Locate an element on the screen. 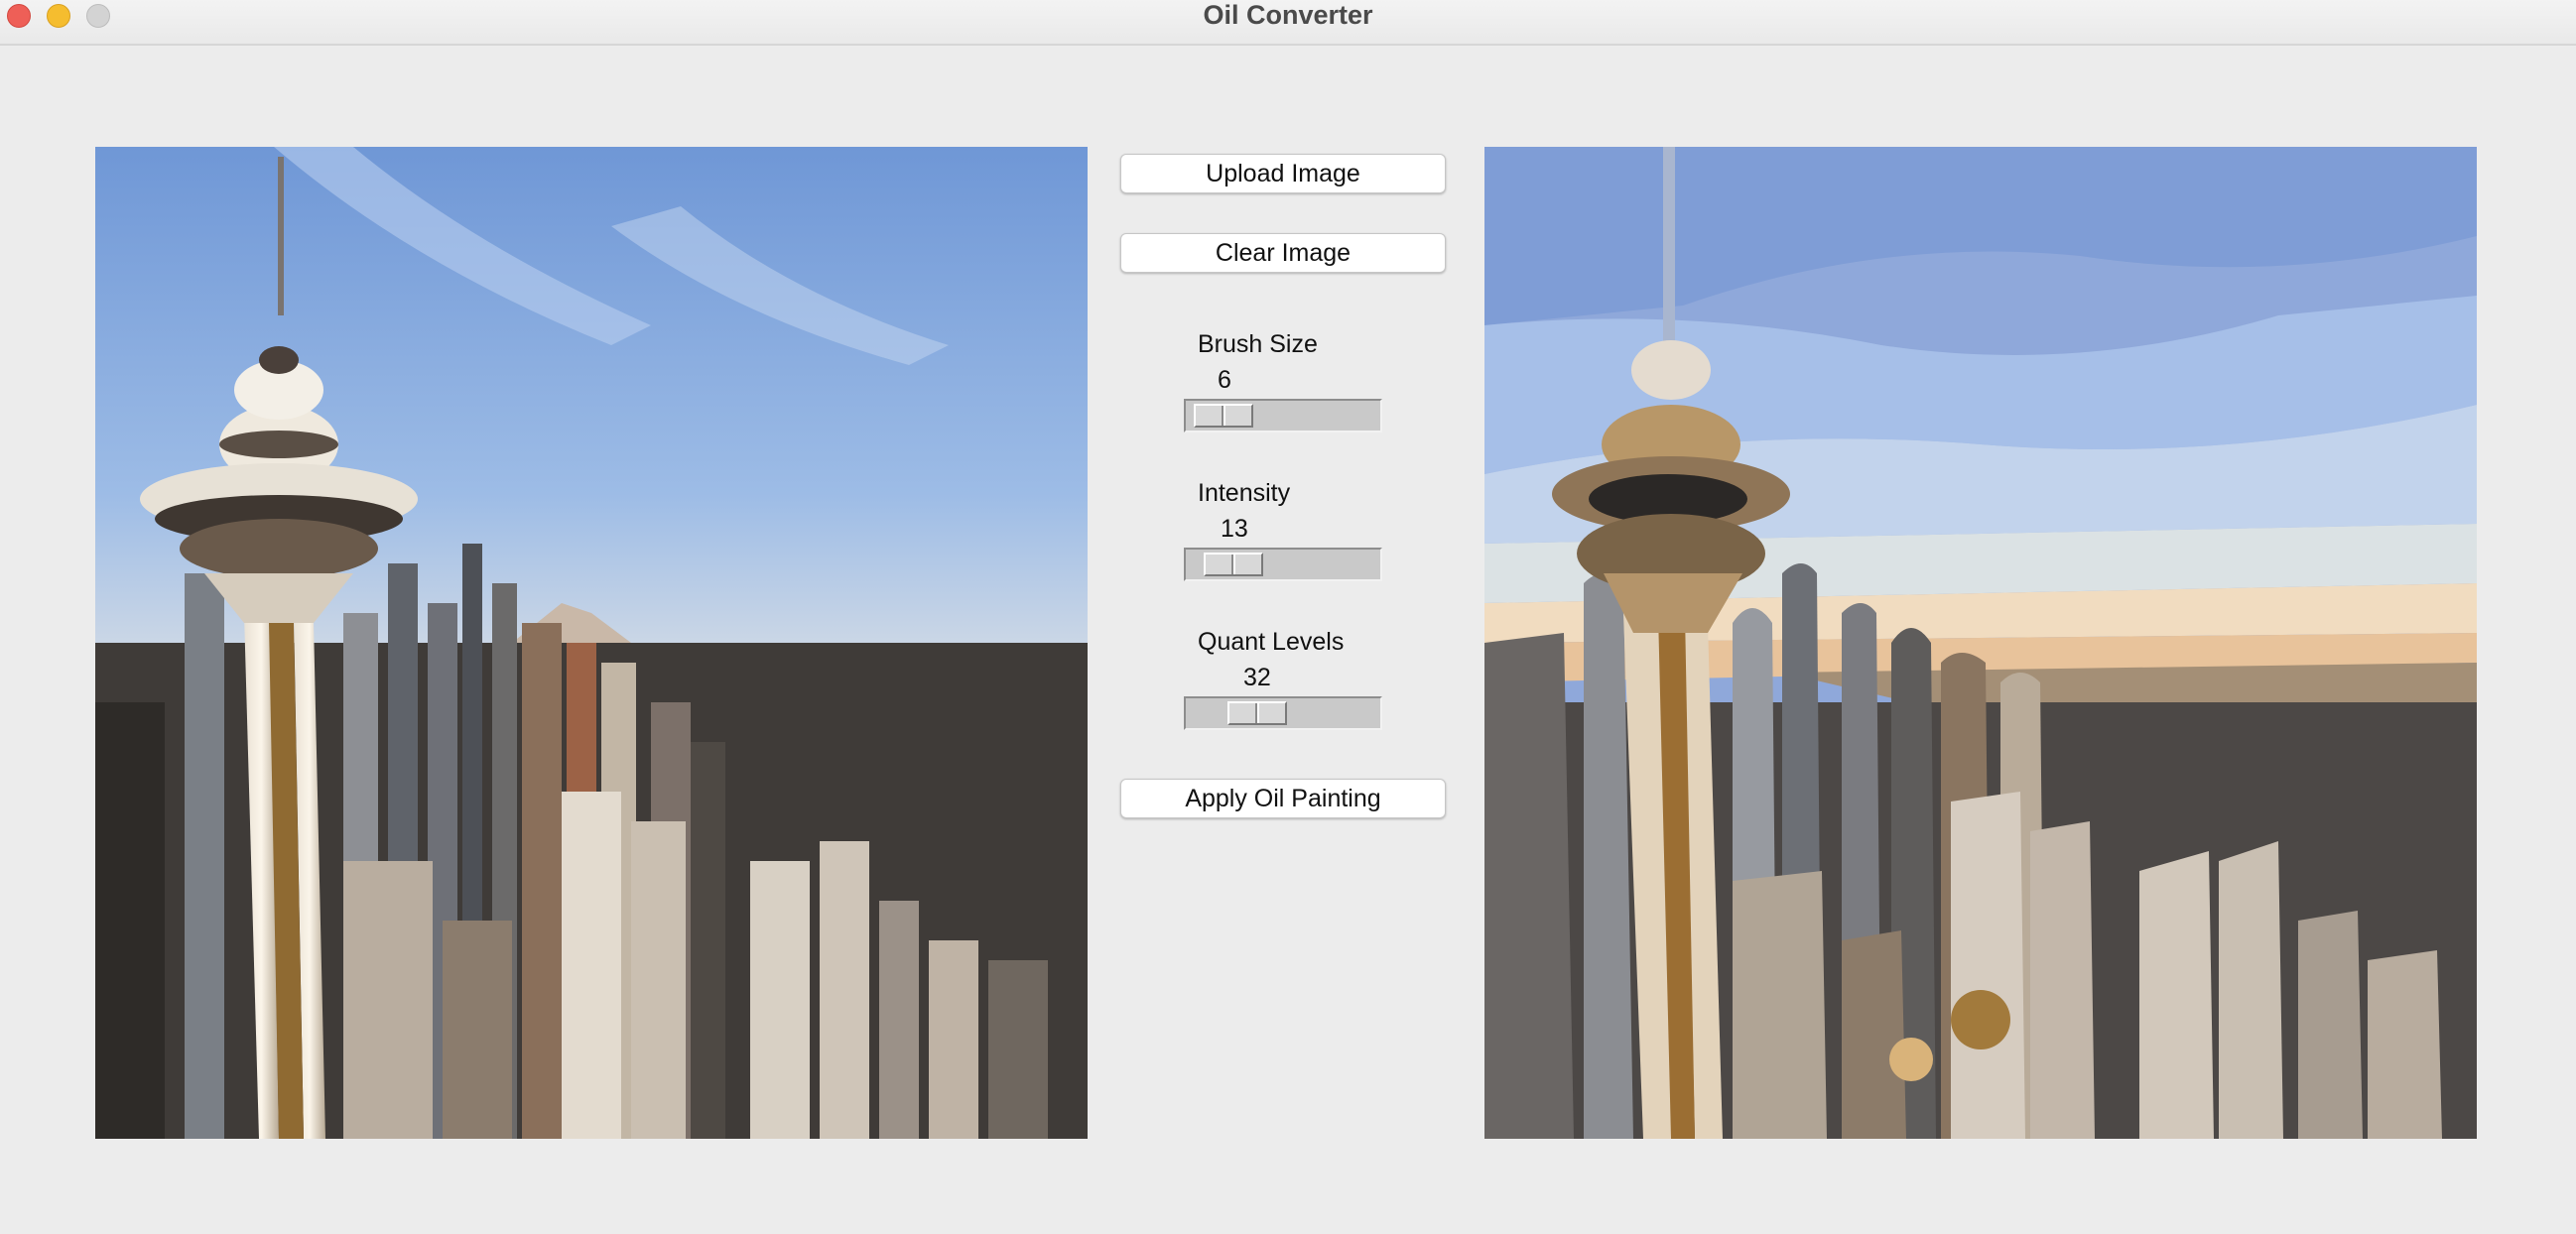 The image size is (2576, 1234). apply-oil-painting-button: Apply Oil Painting is located at coordinates (1283, 799).